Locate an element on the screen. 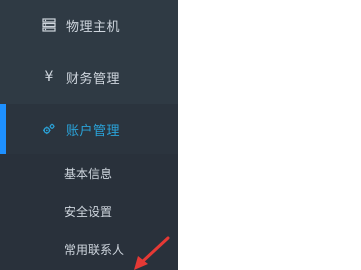  submenu-item-contacts: 常用联系人 is located at coordinates (89, 249).